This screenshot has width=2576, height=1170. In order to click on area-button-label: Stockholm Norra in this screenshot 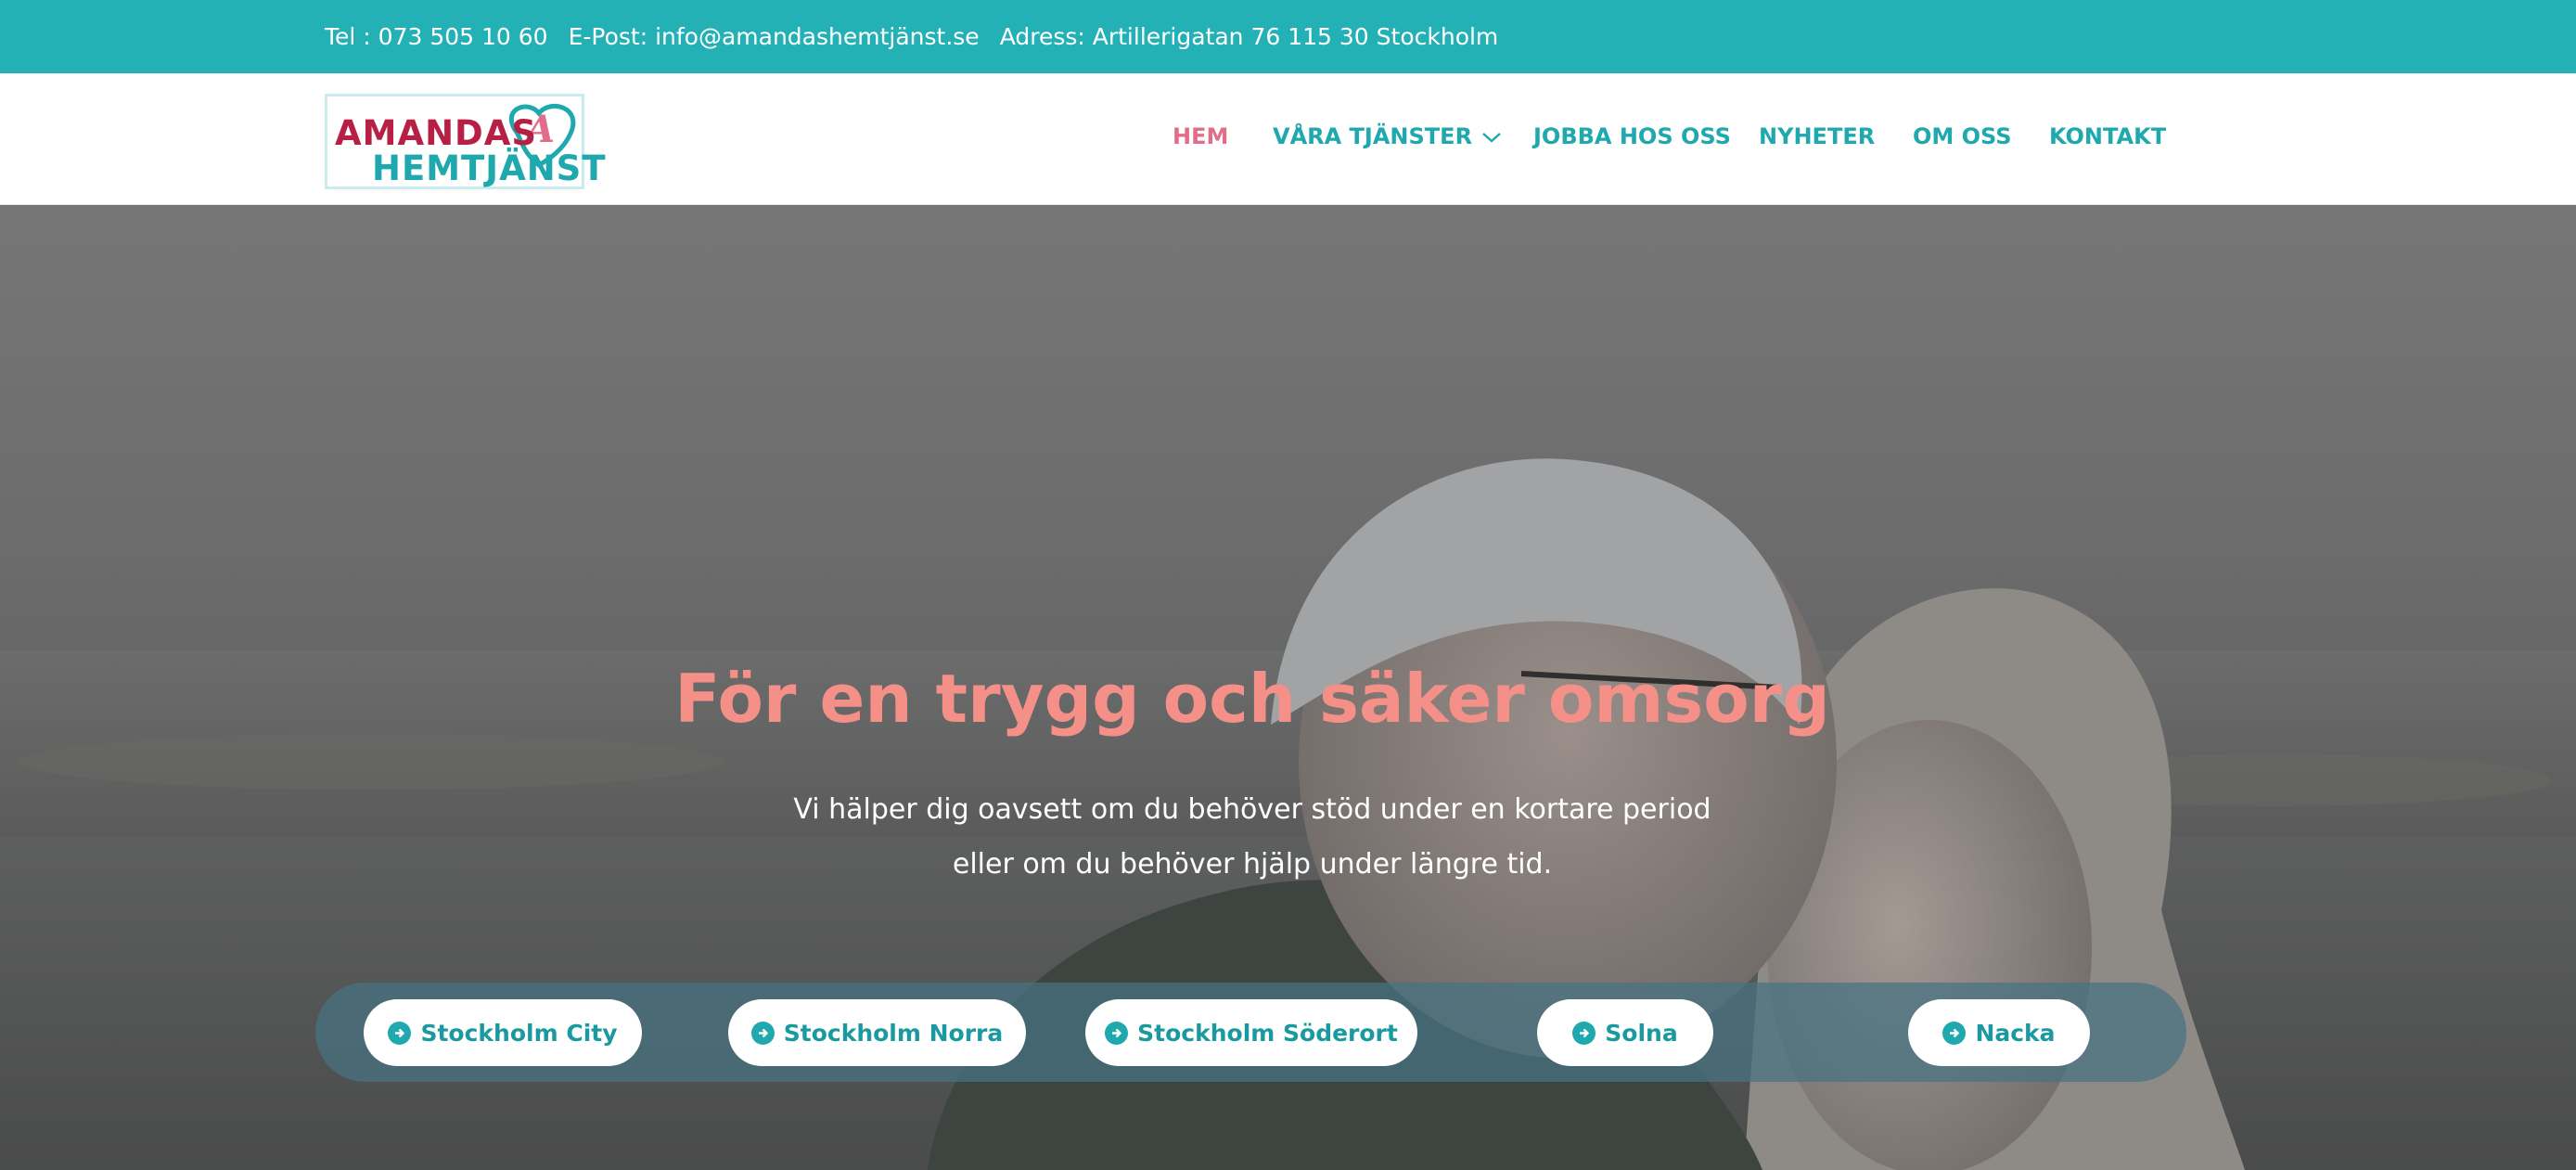, I will do `click(893, 1033)`.